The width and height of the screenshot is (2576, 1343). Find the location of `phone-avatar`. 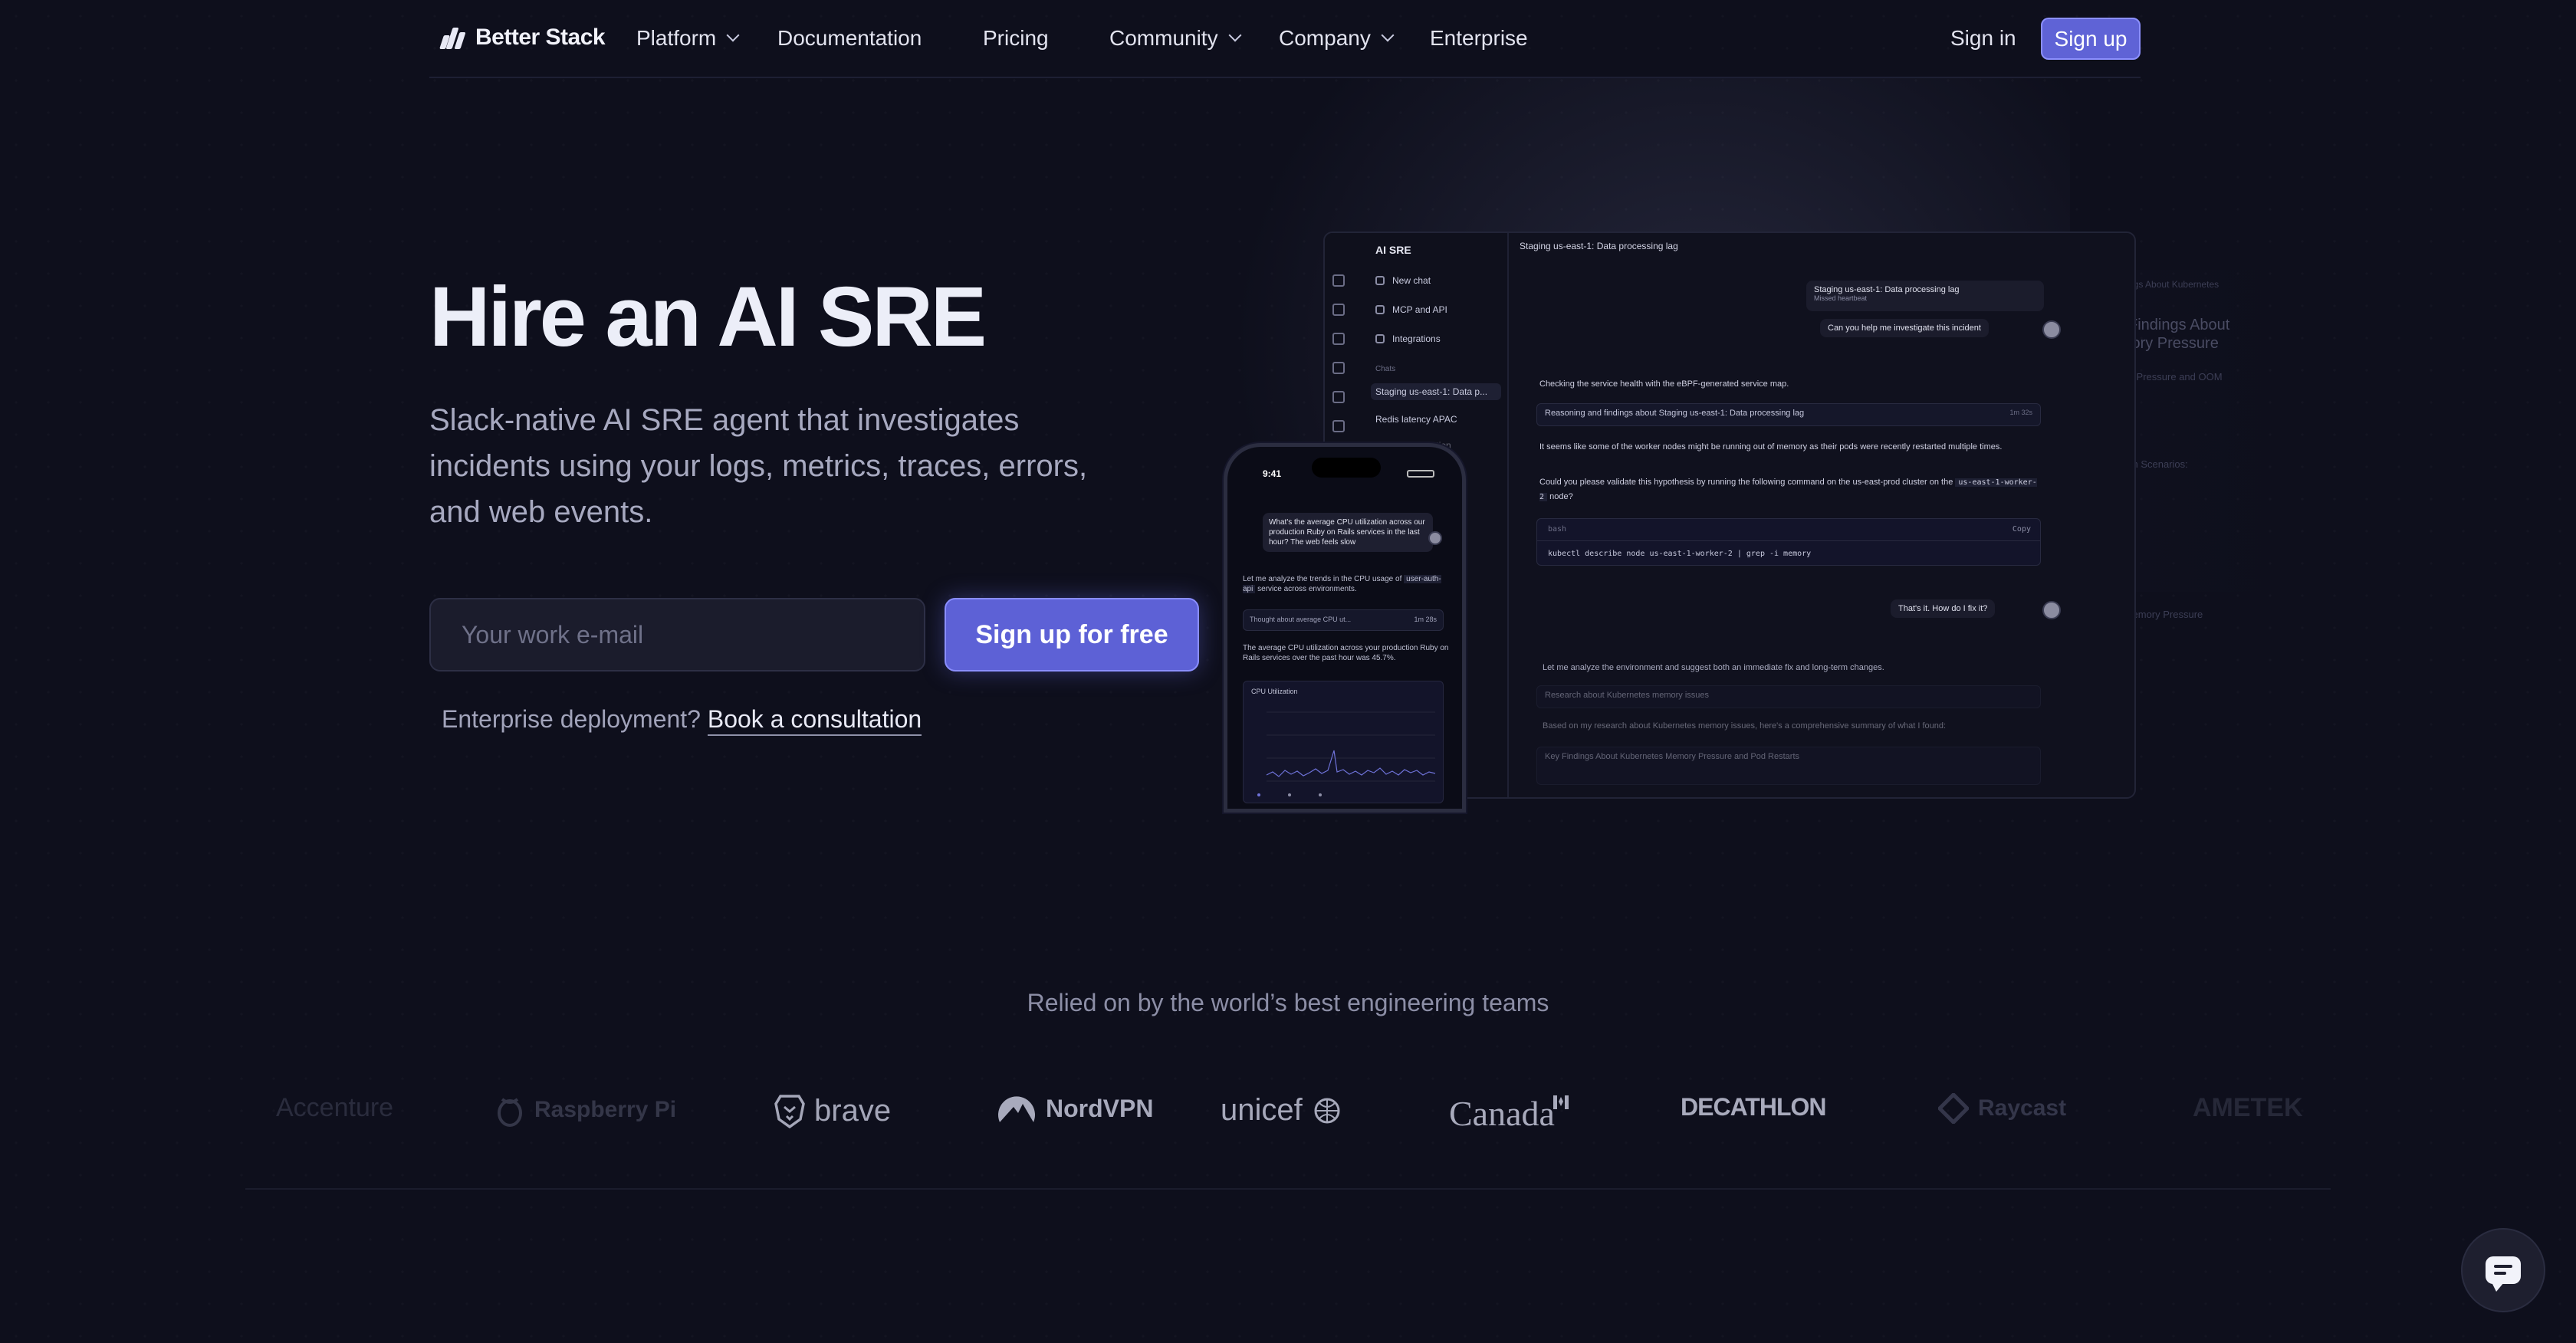

phone-avatar is located at coordinates (1435, 538).